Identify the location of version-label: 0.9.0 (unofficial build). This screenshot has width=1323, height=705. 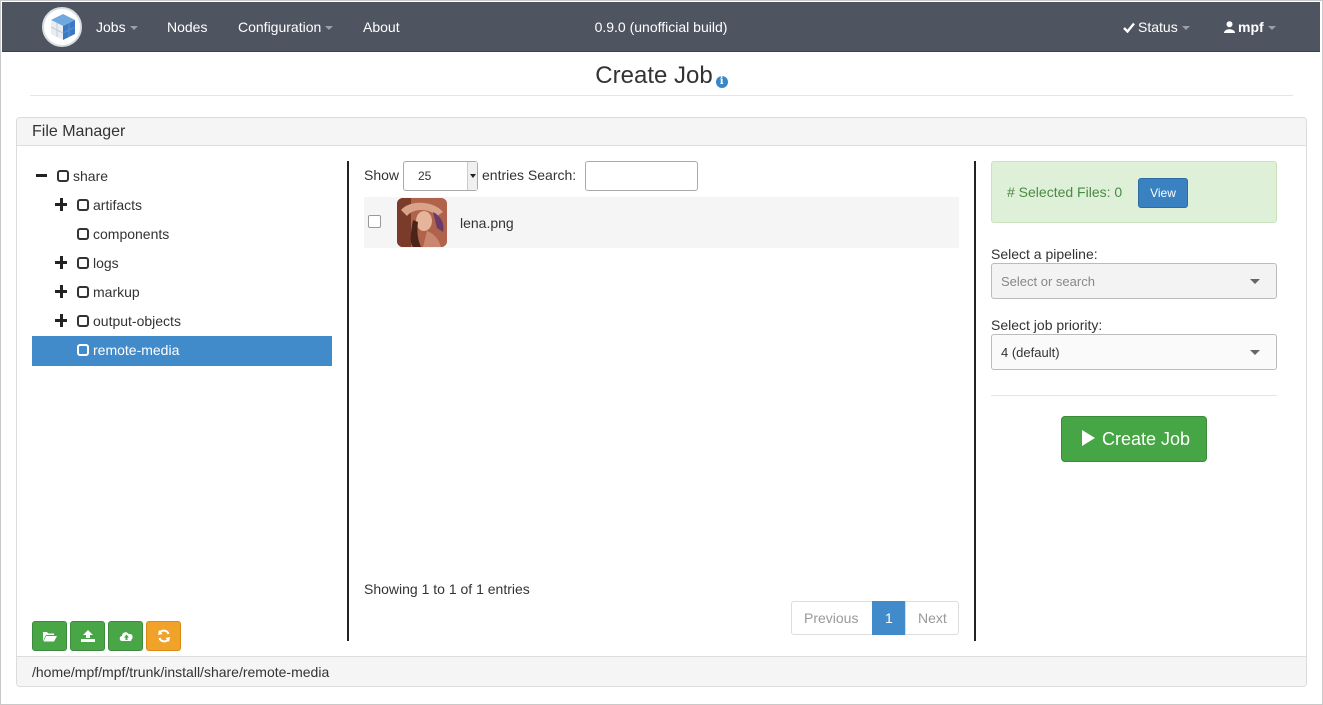
(661, 27).